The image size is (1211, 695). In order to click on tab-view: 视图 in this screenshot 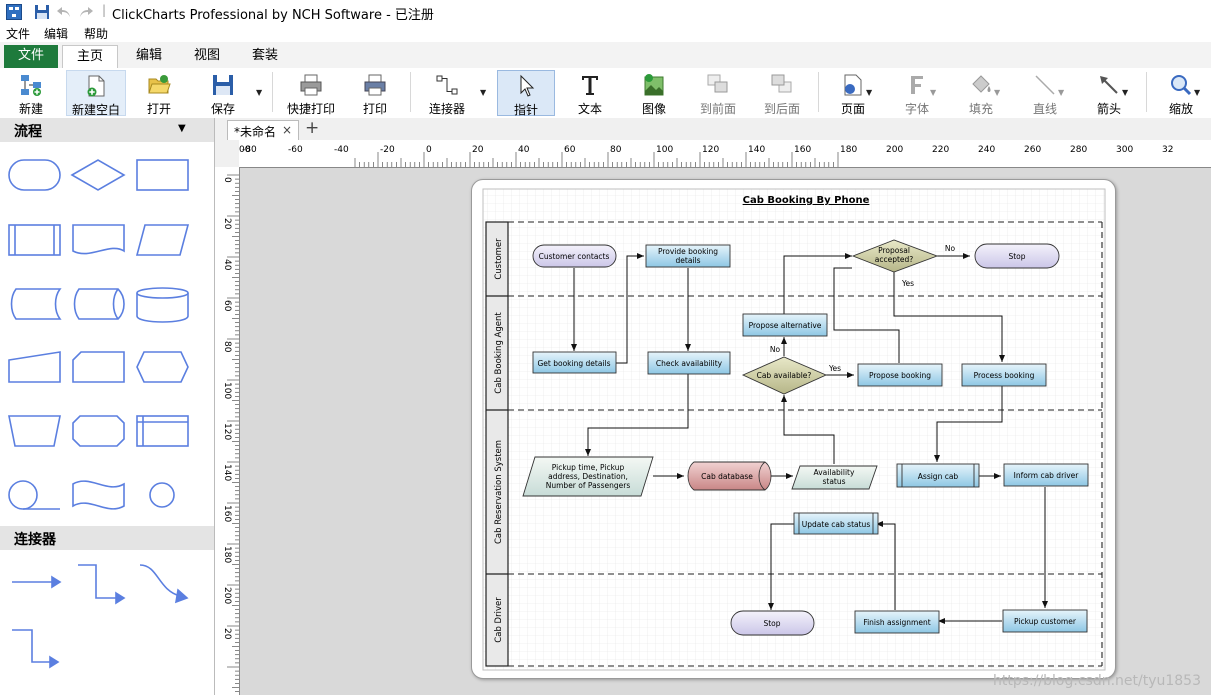, I will do `click(207, 56)`.